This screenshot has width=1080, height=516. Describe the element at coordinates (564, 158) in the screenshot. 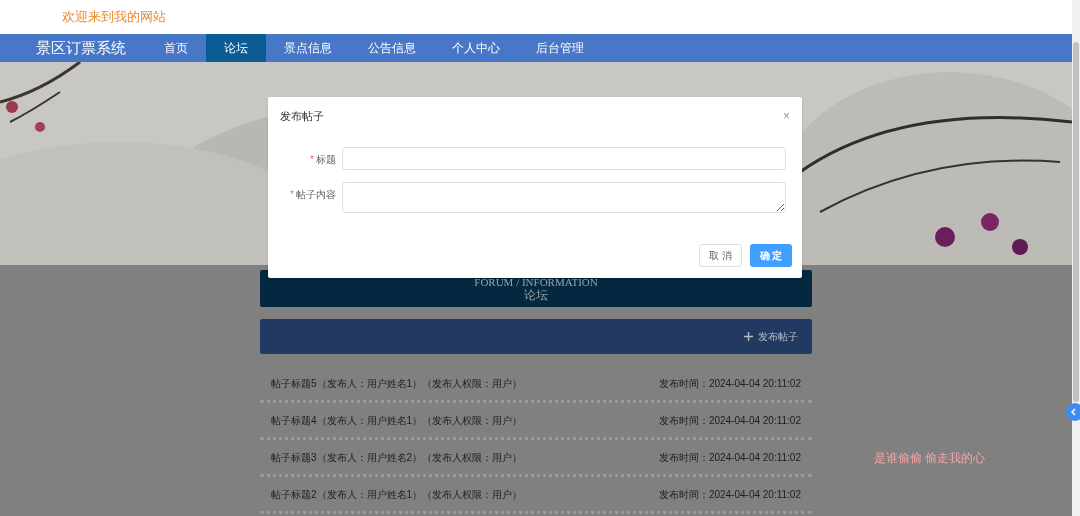

I see `title-field` at that location.